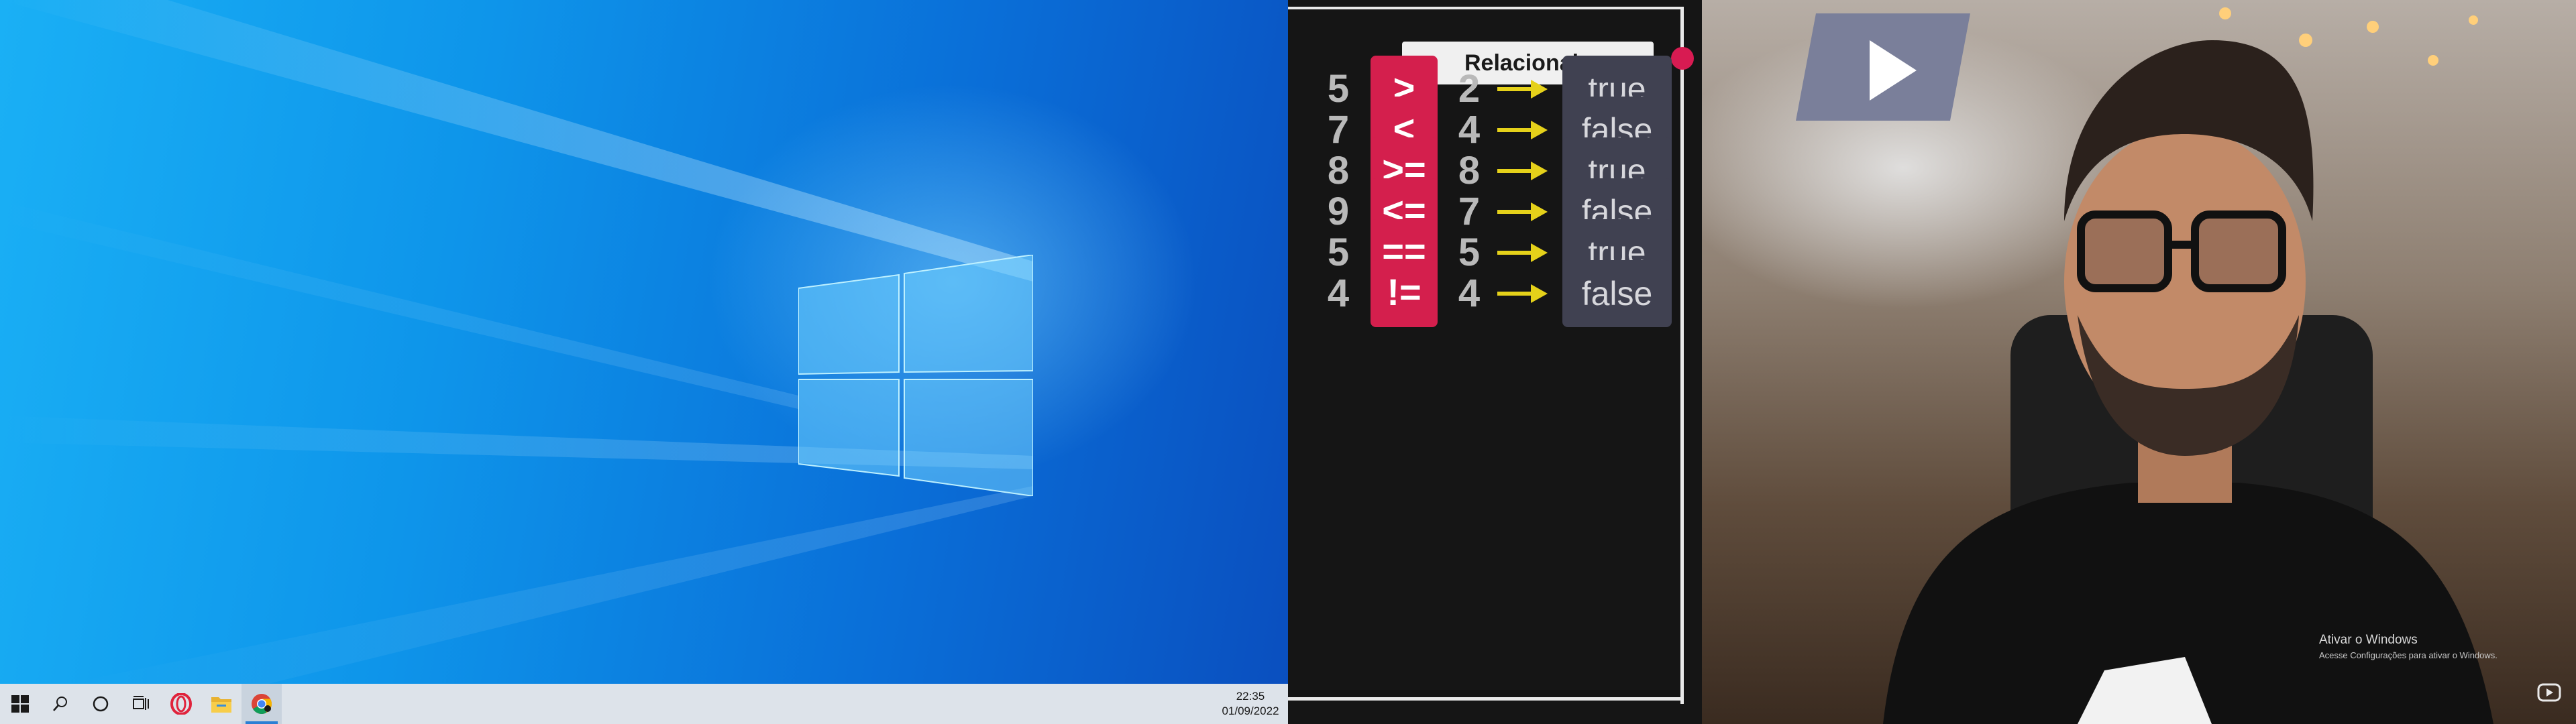  Describe the element at coordinates (1486, 8) in the screenshot. I see `slide-border-top` at that location.